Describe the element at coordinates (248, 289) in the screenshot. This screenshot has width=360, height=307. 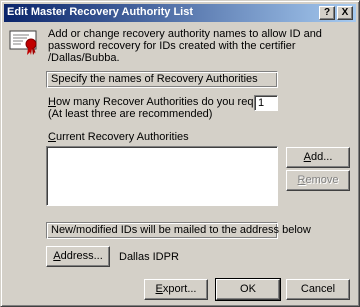
I see `ok-button: OK` at that location.